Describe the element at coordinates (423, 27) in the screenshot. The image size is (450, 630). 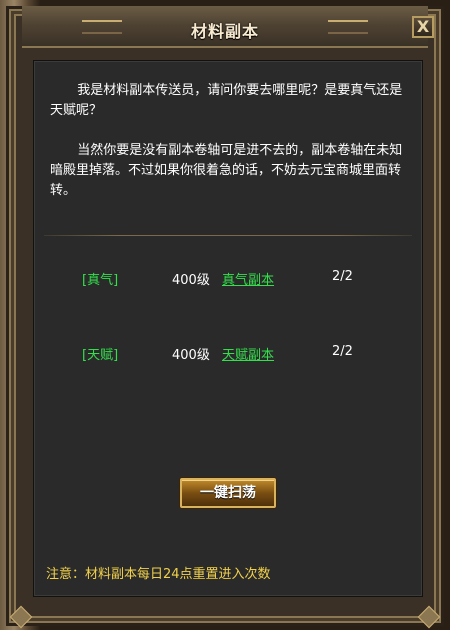
I see `close-button: X` at that location.